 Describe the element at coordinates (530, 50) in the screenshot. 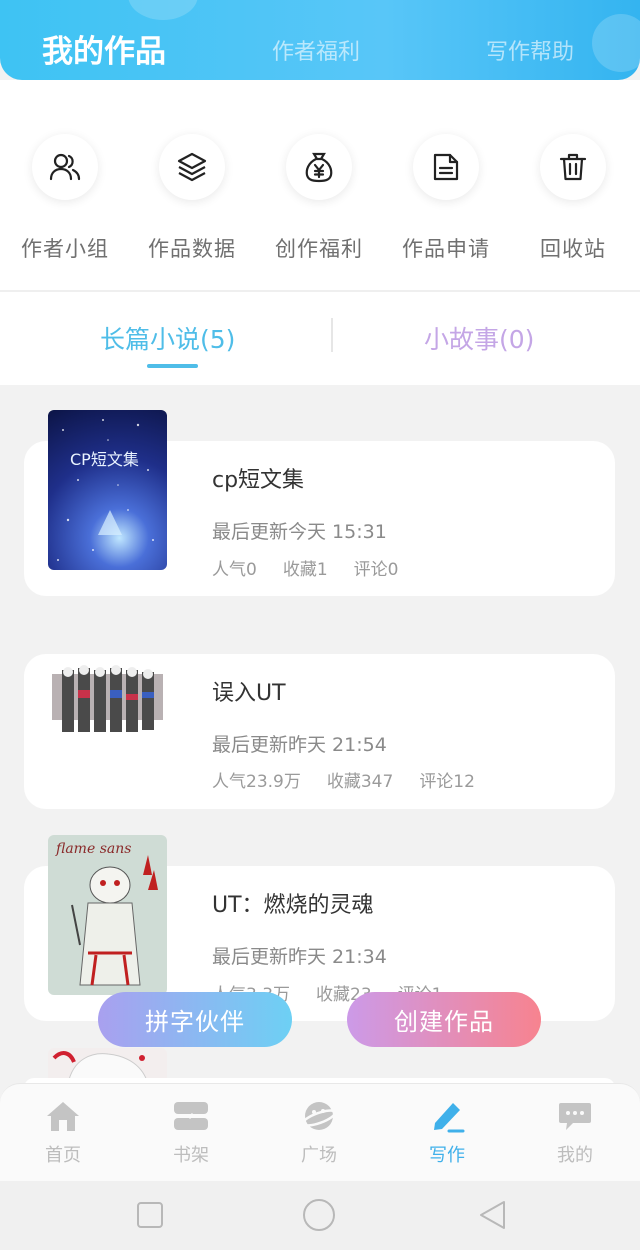

I see `tab-writing-help: 写作帮助` at that location.